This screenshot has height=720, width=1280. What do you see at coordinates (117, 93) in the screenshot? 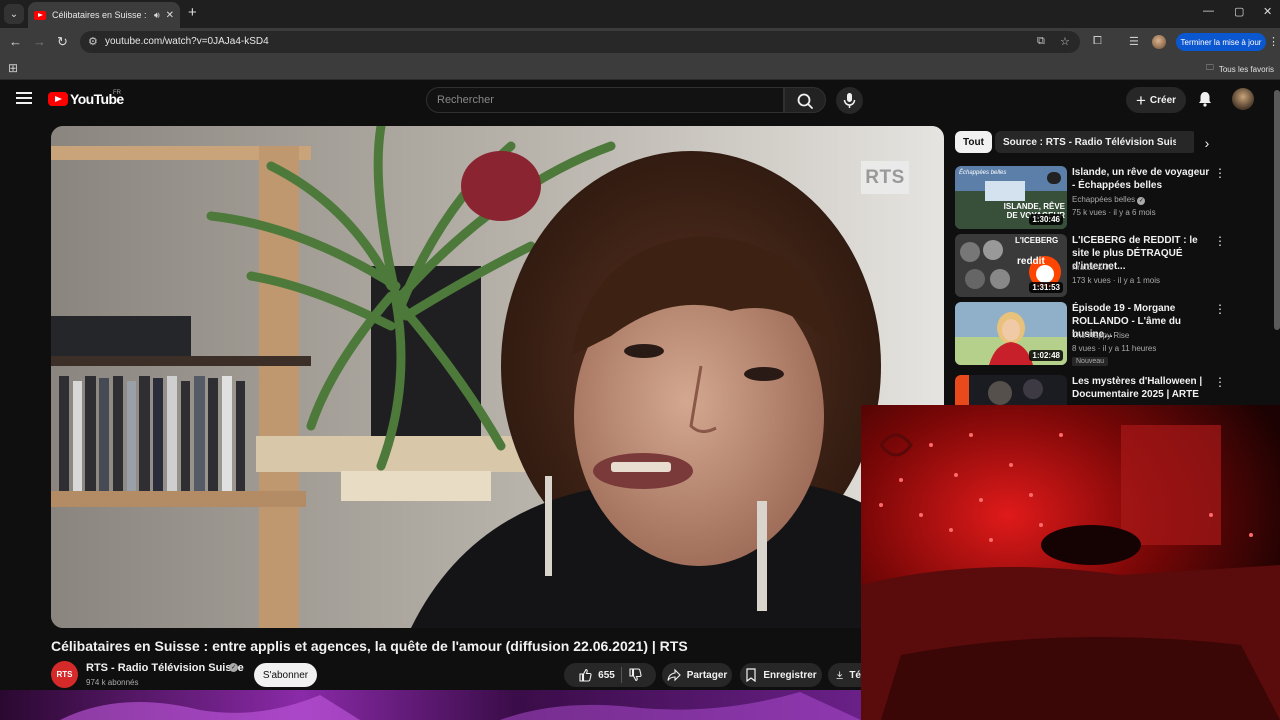
I see `country-code: FR` at bounding box center [117, 93].